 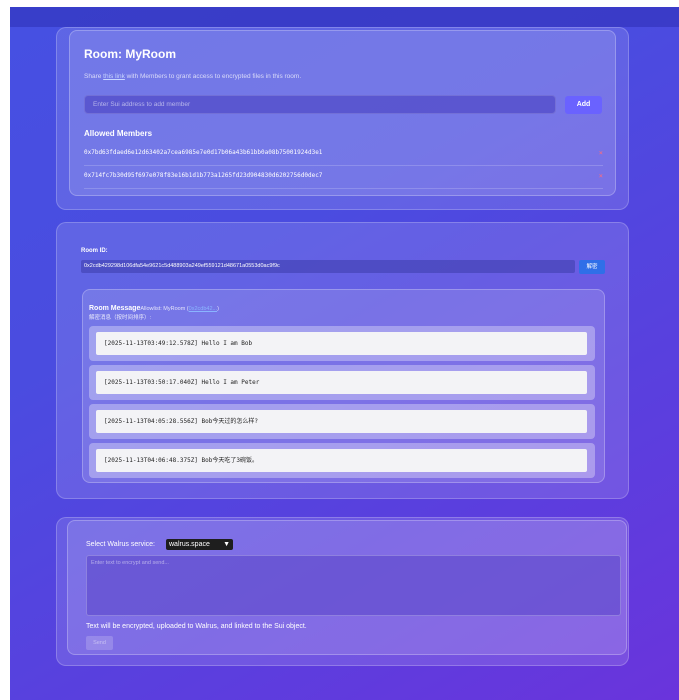 What do you see at coordinates (592, 267) in the screenshot?
I see `decrypt-button: 解密` at bounding box center [592, 267].